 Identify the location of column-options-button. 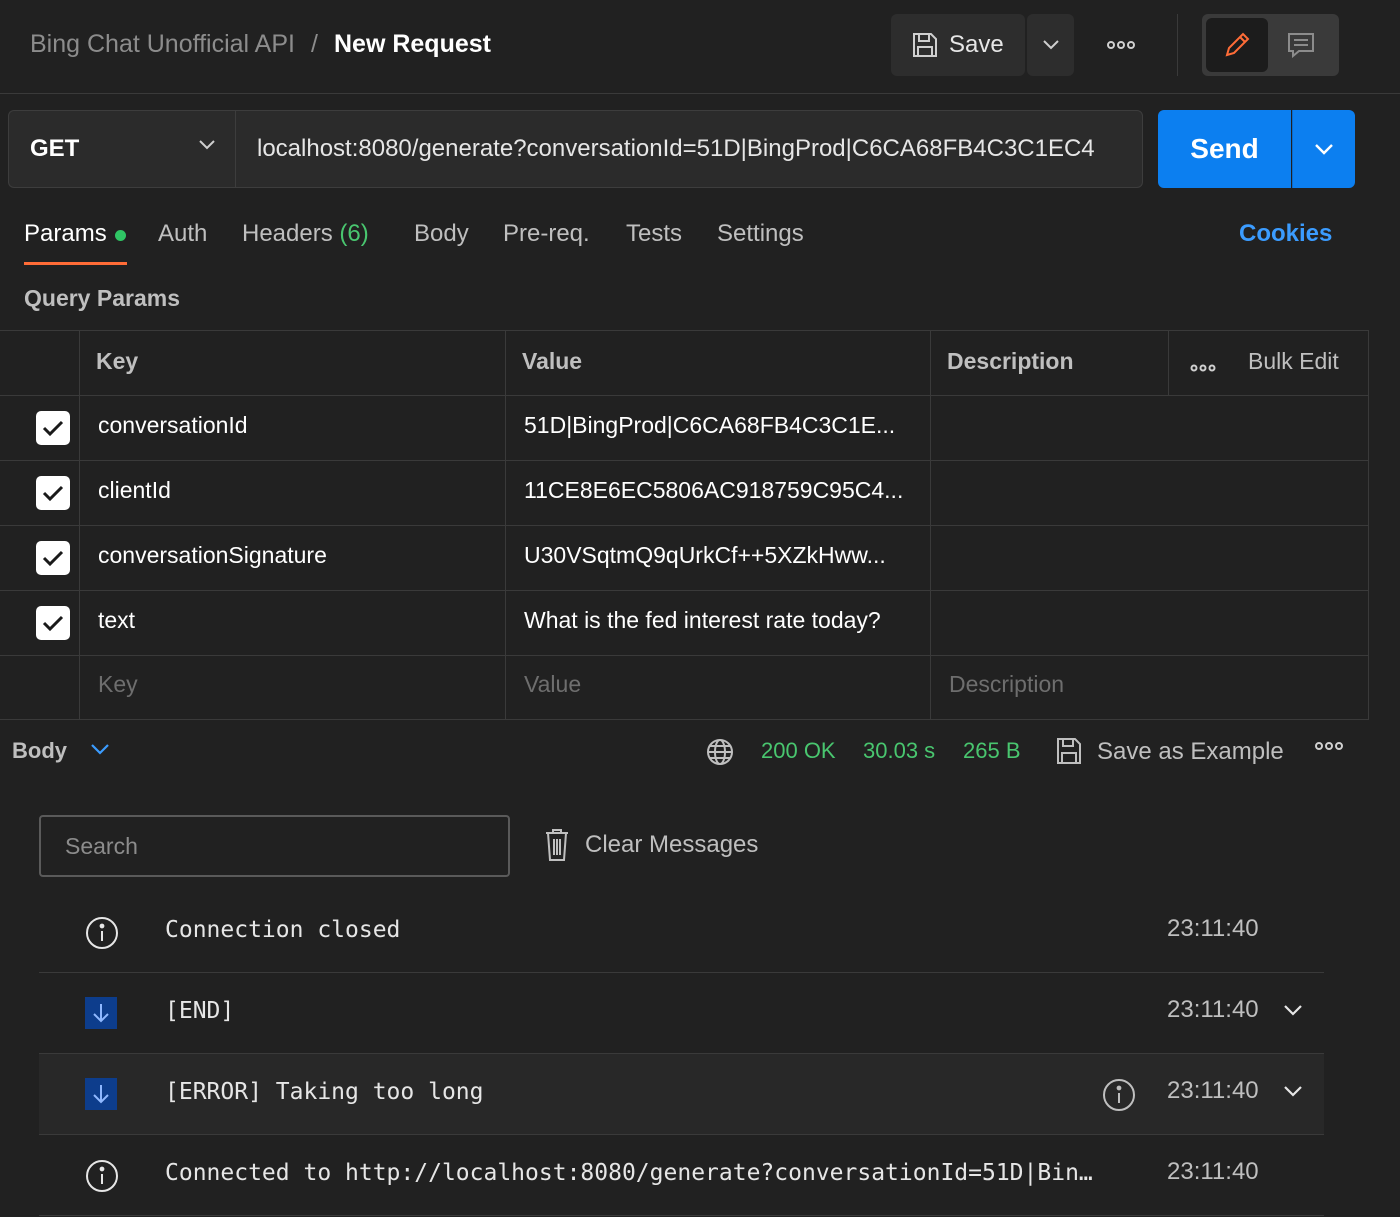
(1203, 365).